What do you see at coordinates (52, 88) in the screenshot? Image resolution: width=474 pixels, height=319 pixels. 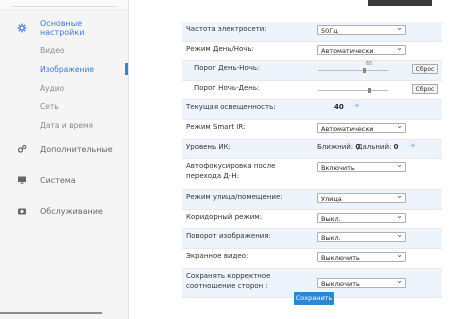 I see `sidebar-item-label: Аудио` at bounding box center [52, 88].